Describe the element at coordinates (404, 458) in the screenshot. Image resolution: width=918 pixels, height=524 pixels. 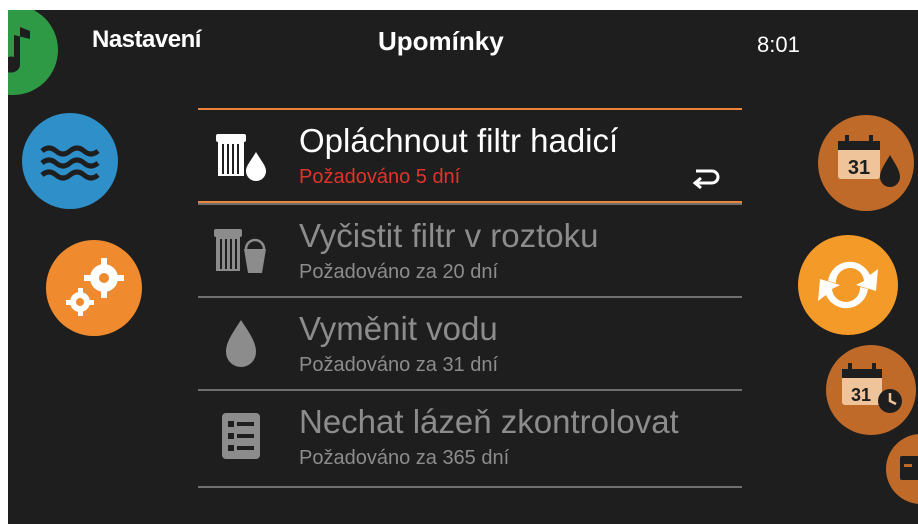
I see `reminder-due: Požadováno za 365 dní` at that location.